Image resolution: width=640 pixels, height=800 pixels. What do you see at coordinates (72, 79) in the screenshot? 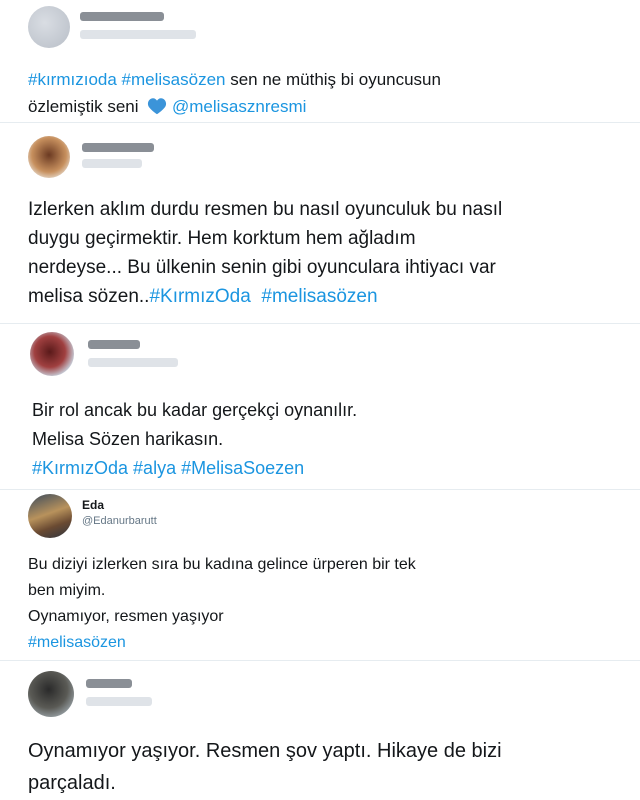
I see `hashtag-link: #kırmızıoda` at bounding box center [72, 79].